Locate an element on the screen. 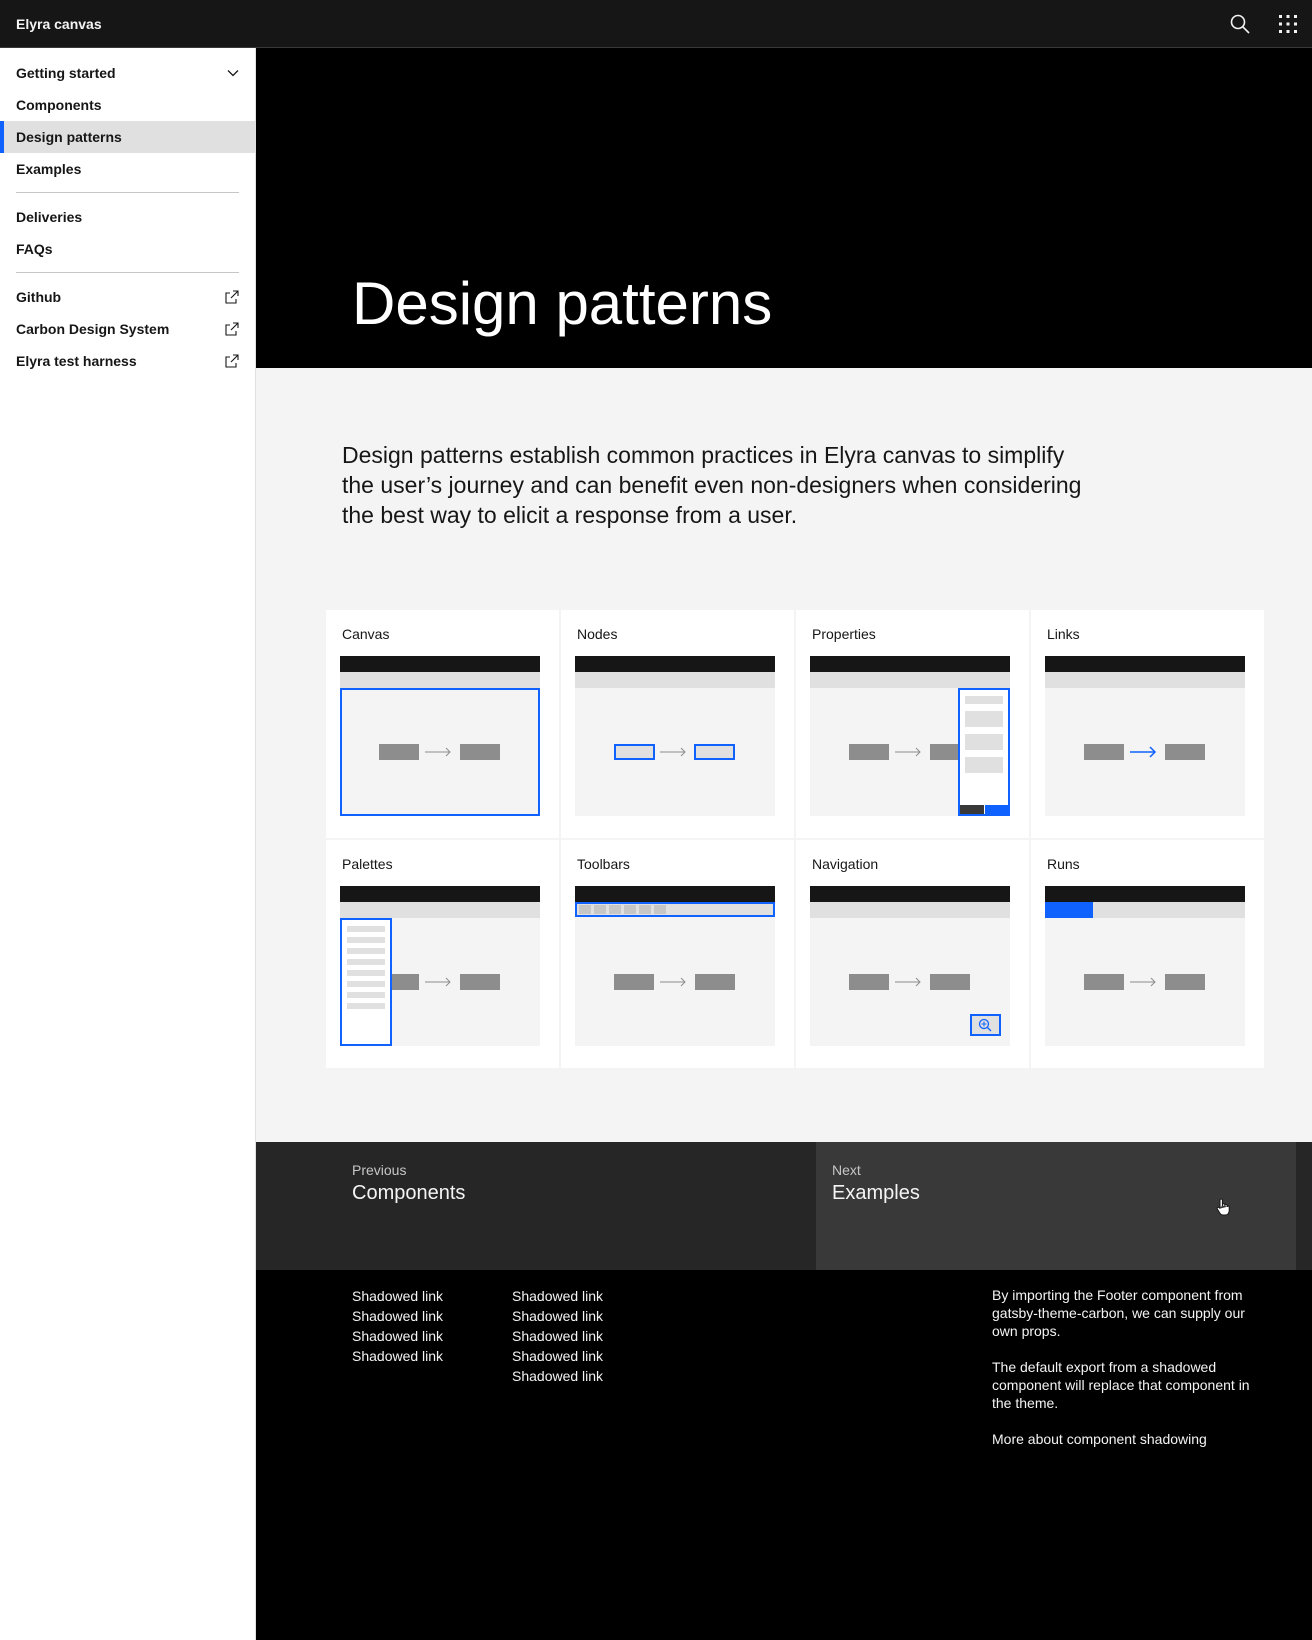 Image resolution: width=1312 pixels, height=1640 pixels. app-switcher-icon is located at coordinates (1288, 23).